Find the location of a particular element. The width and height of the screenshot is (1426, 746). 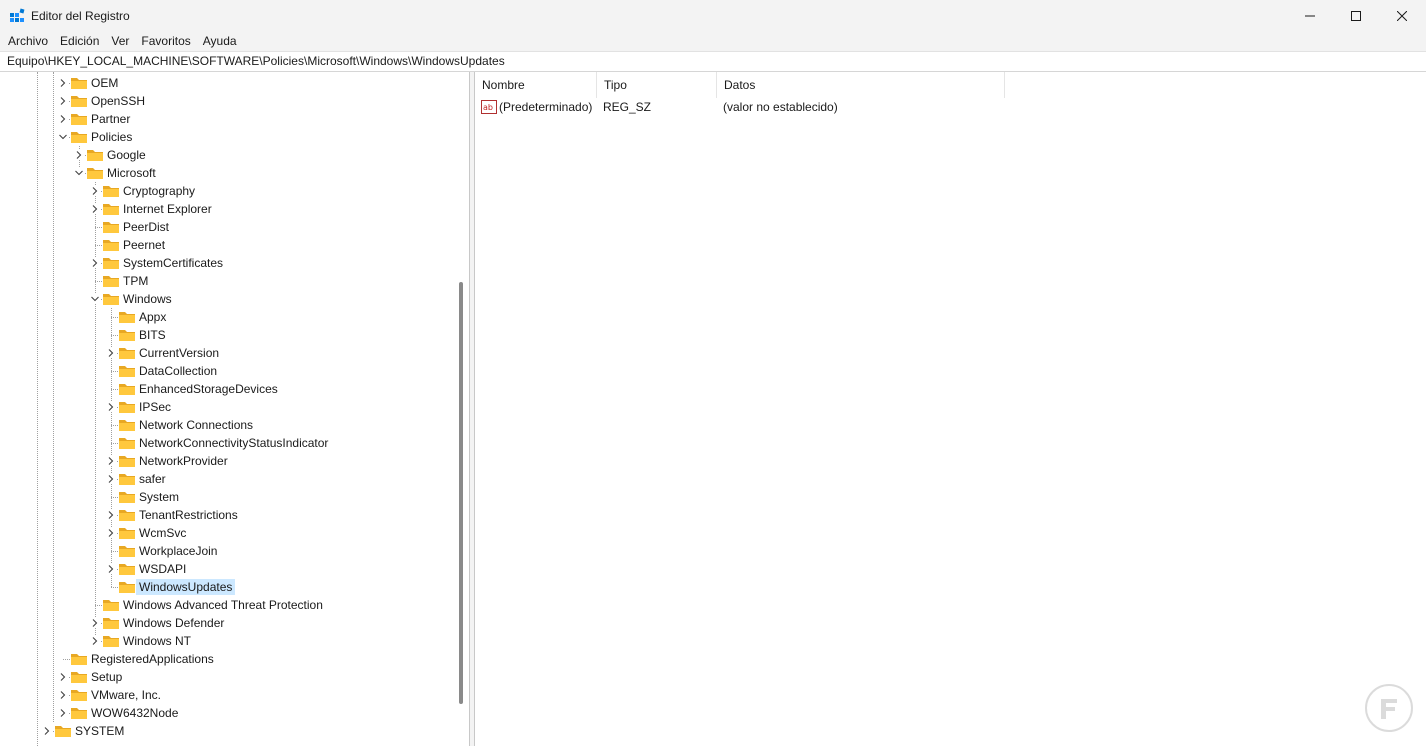

tree-item: NetworkProvider is located at coordinates (230, 461).